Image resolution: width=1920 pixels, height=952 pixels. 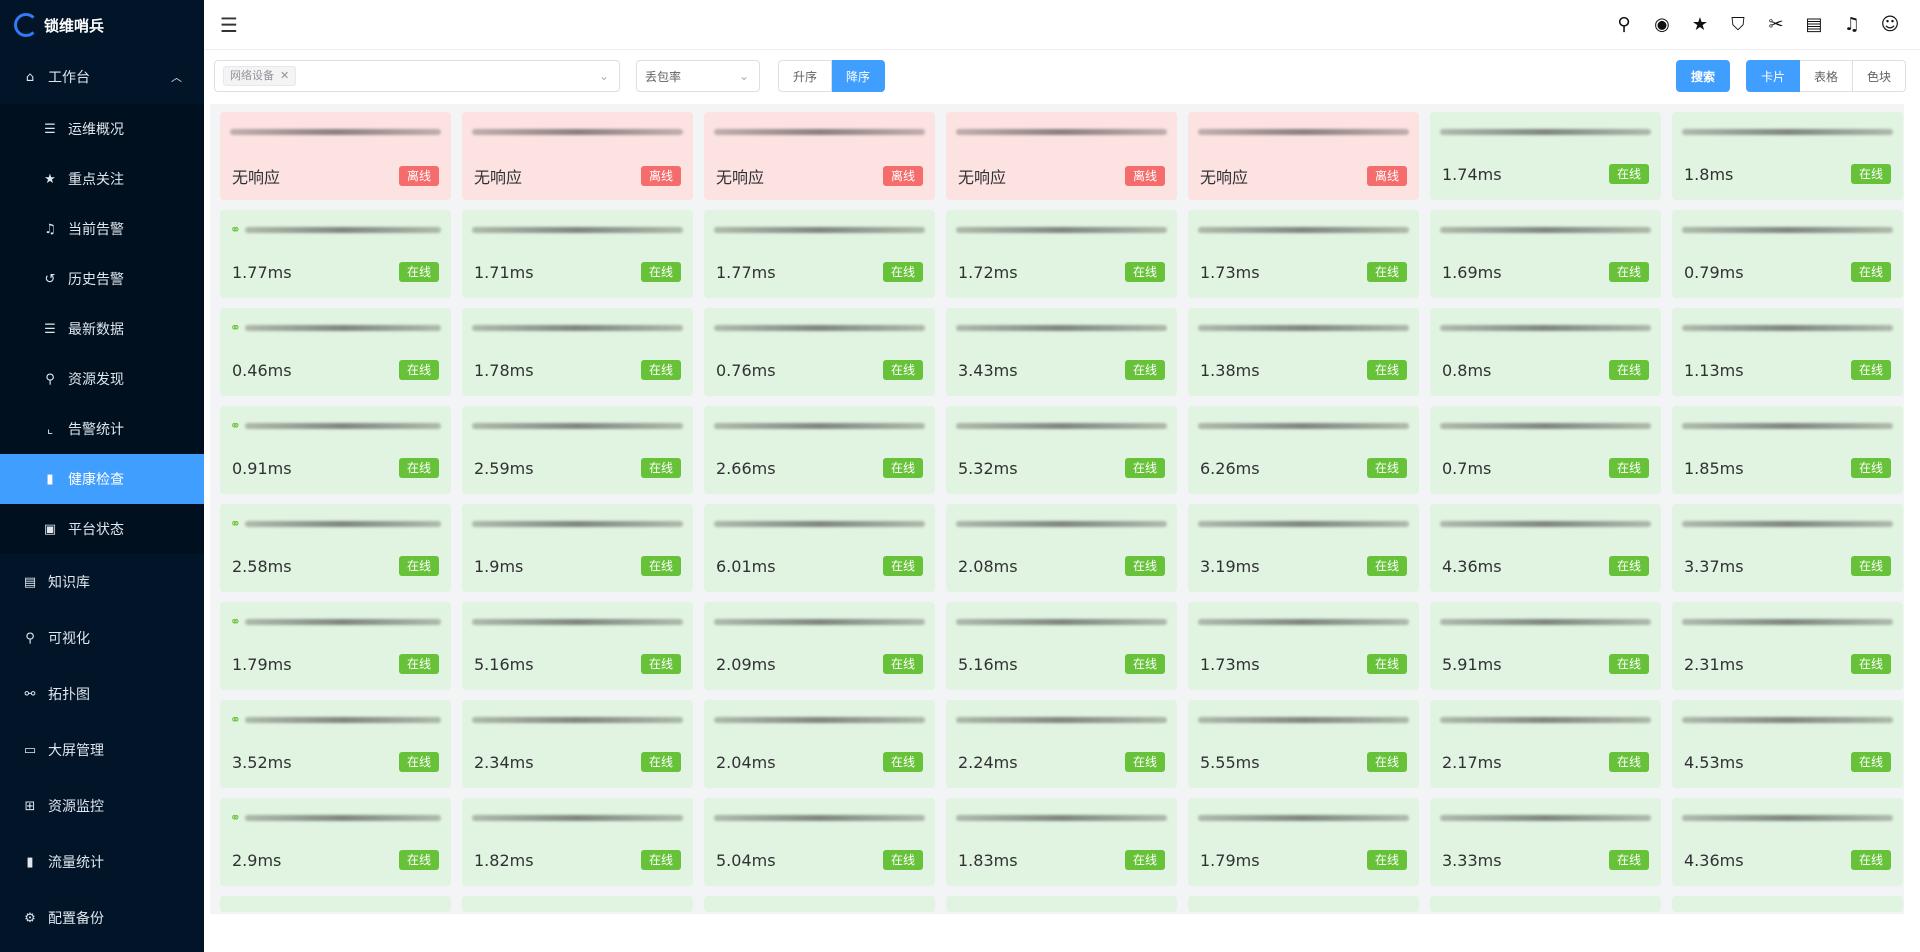 I want to click on sidebar-subitem-6: ⌞ 告警统计, so click(x=102, y=429).